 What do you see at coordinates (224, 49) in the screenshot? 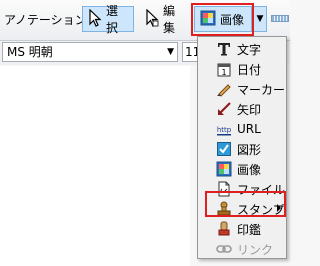
I see `text-T-icon` at bounding box center [224, 49].